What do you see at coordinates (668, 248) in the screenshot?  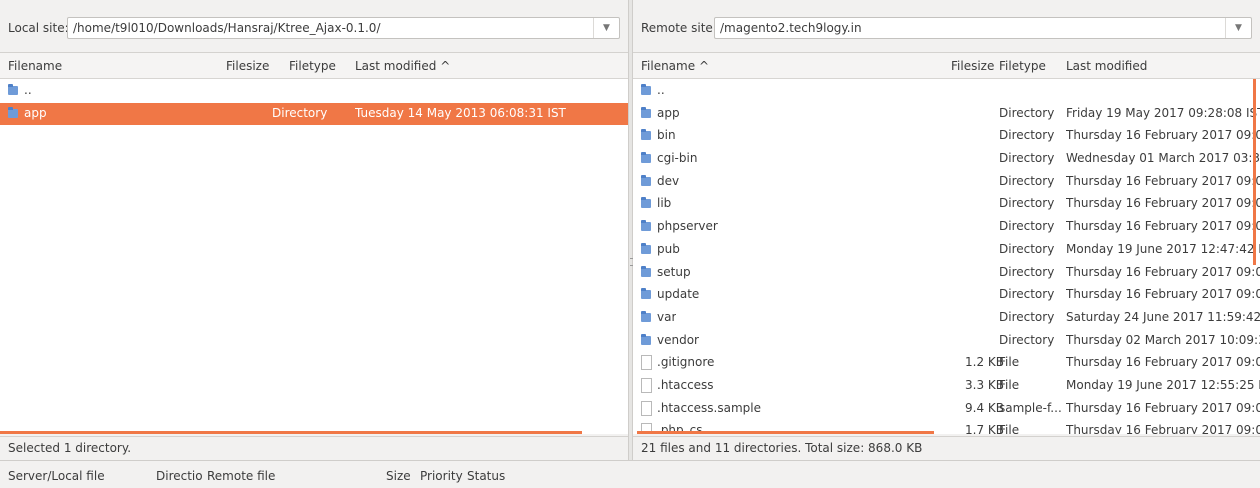 I see `file-name: pub` at bounding box center [668, 248].